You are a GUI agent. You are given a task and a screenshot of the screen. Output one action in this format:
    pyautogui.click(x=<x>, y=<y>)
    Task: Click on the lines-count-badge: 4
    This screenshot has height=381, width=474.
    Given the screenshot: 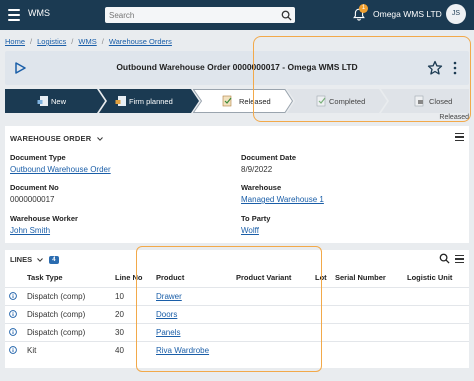 What is the action you would take?
    pyautogui.click(x=54, y=260)
    